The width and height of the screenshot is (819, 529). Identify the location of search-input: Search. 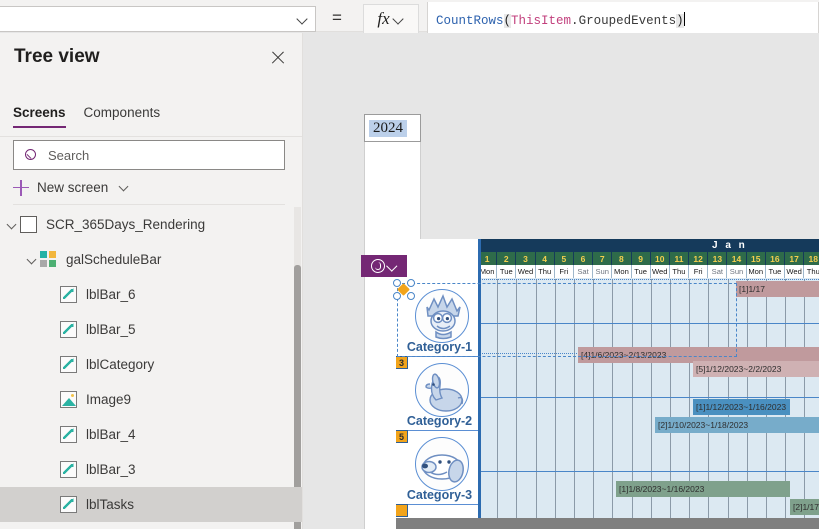
(149, 155).